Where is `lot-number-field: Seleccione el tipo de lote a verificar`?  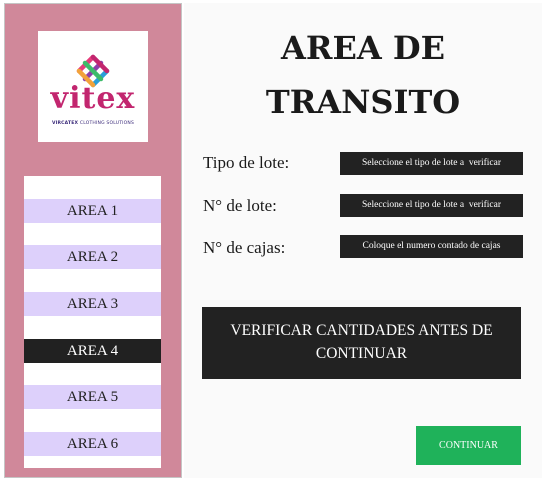 lot-number-field: Seleccione el tipo de lote a verificar is located at coordinates (431, 205).